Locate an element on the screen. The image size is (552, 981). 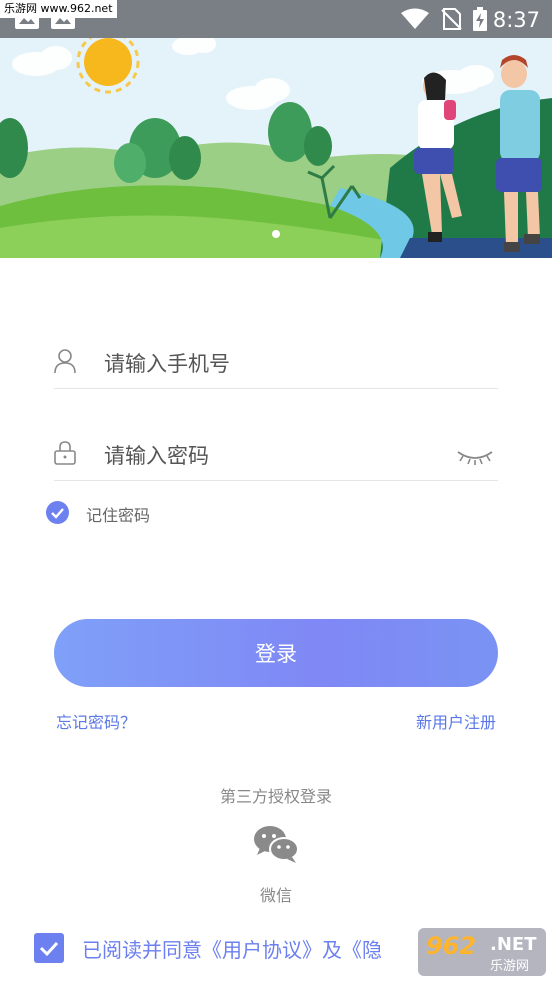
phone-field is located at coordinates (276, 363).